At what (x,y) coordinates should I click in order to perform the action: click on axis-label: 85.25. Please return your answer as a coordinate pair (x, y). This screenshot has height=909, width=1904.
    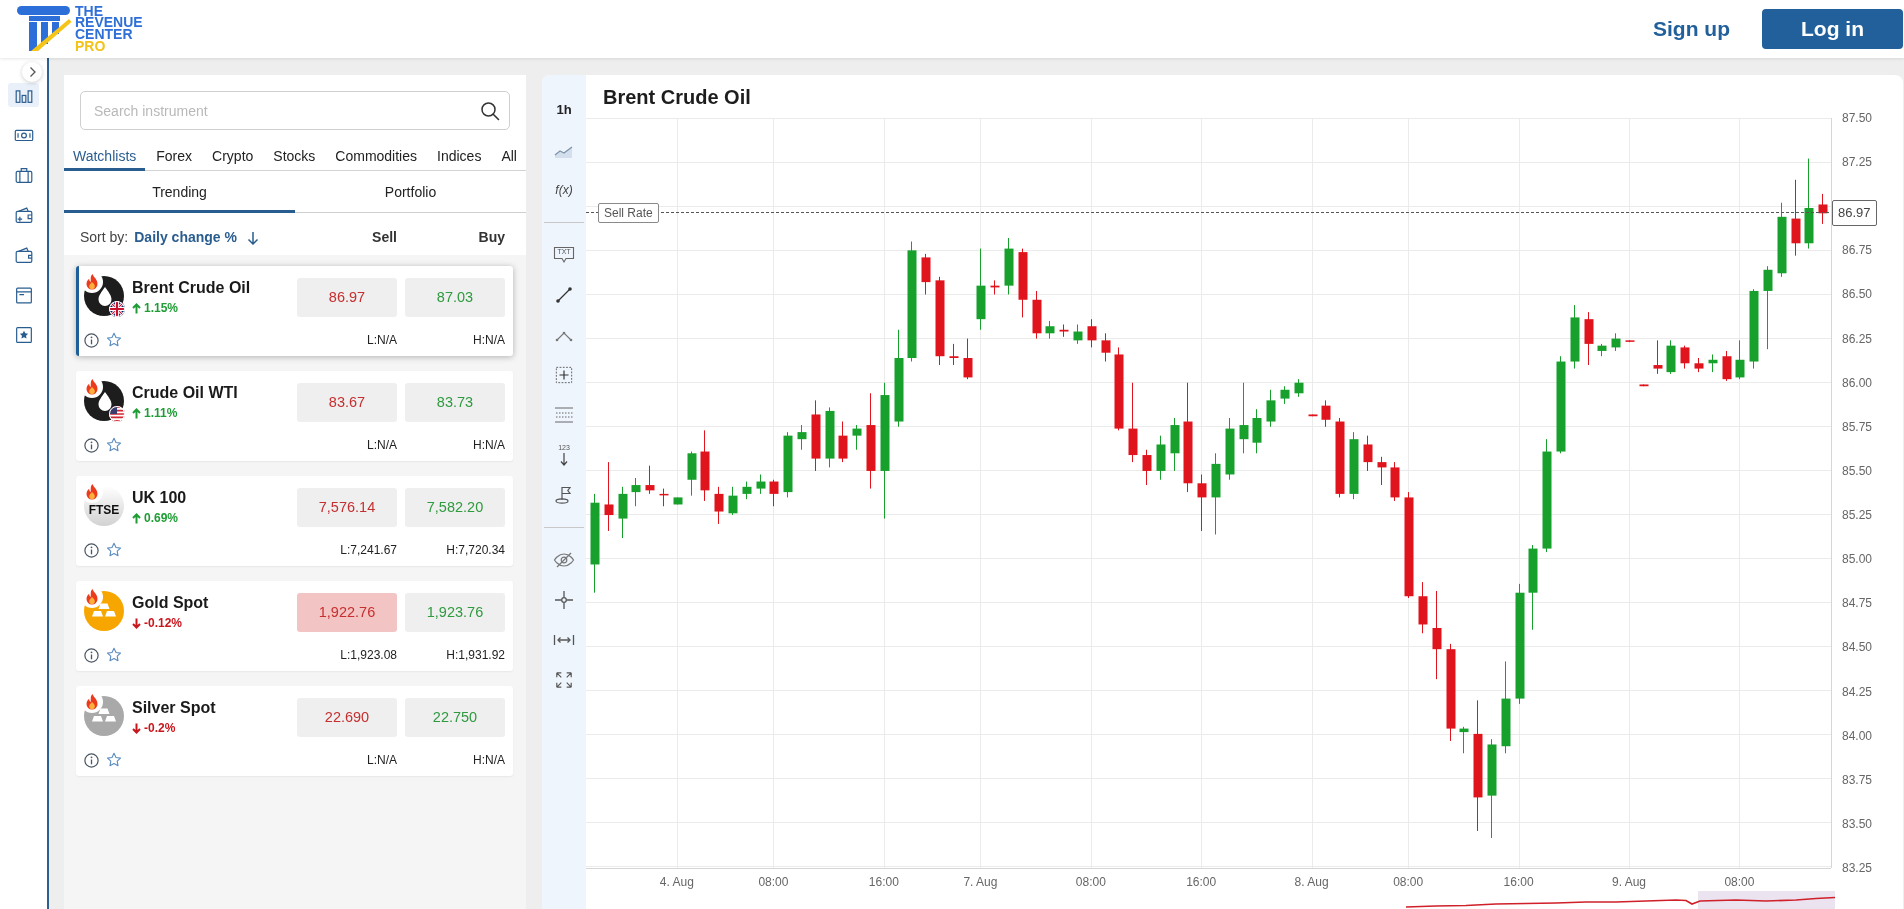
    Looking at the image, I should click on (1857, 515).